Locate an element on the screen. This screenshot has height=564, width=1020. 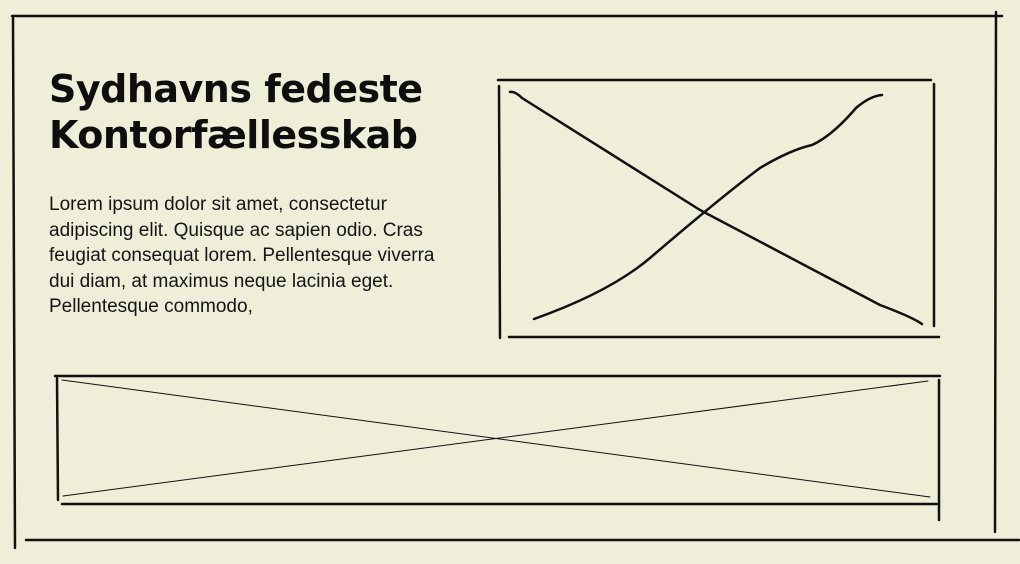
page-title: Sydhavns fedeste Kontorfællesskab is located at coordinates (259, 112).